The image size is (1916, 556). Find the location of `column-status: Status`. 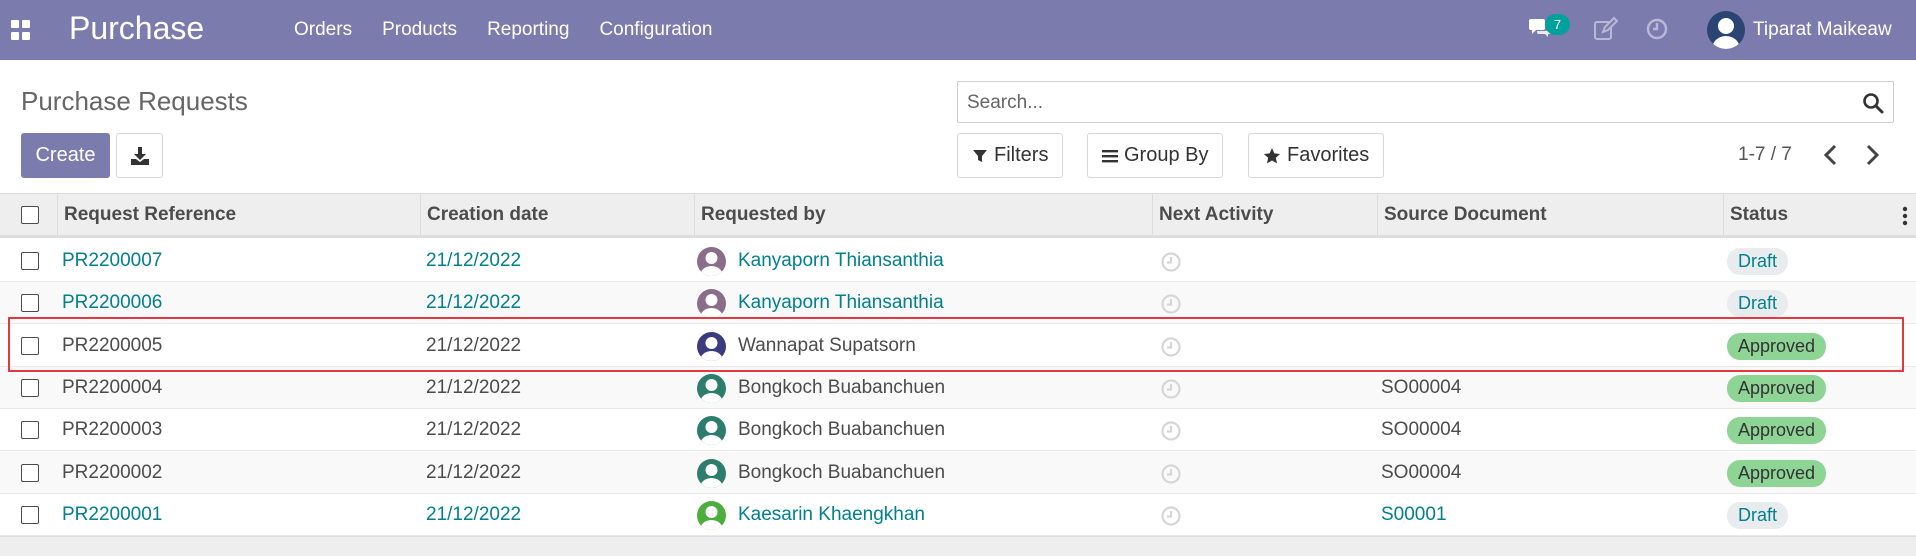

column-status: Status is located at coordinates (1808, 215).